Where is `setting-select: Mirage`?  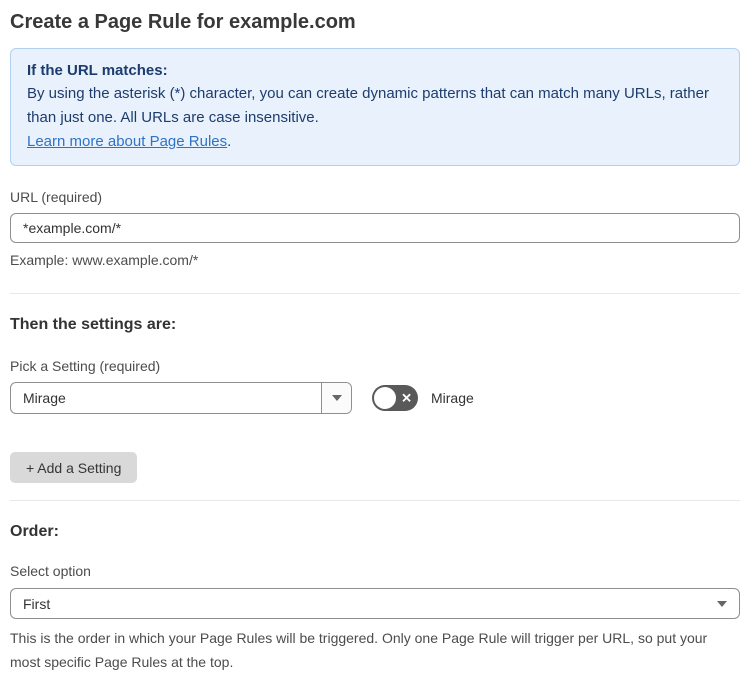
setting-select: Mirage is located at coordinates (181, 398).